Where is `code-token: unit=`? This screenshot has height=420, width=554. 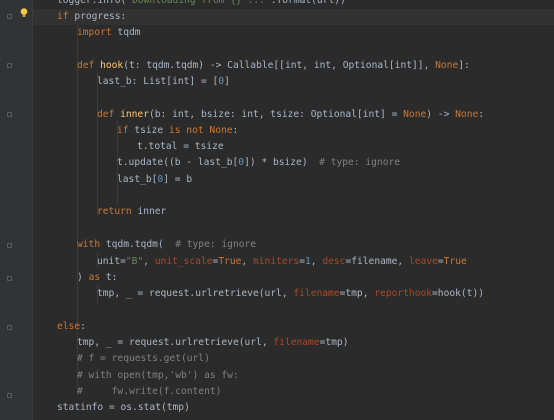 code-token: unit= is located at coordinates (111, 261).